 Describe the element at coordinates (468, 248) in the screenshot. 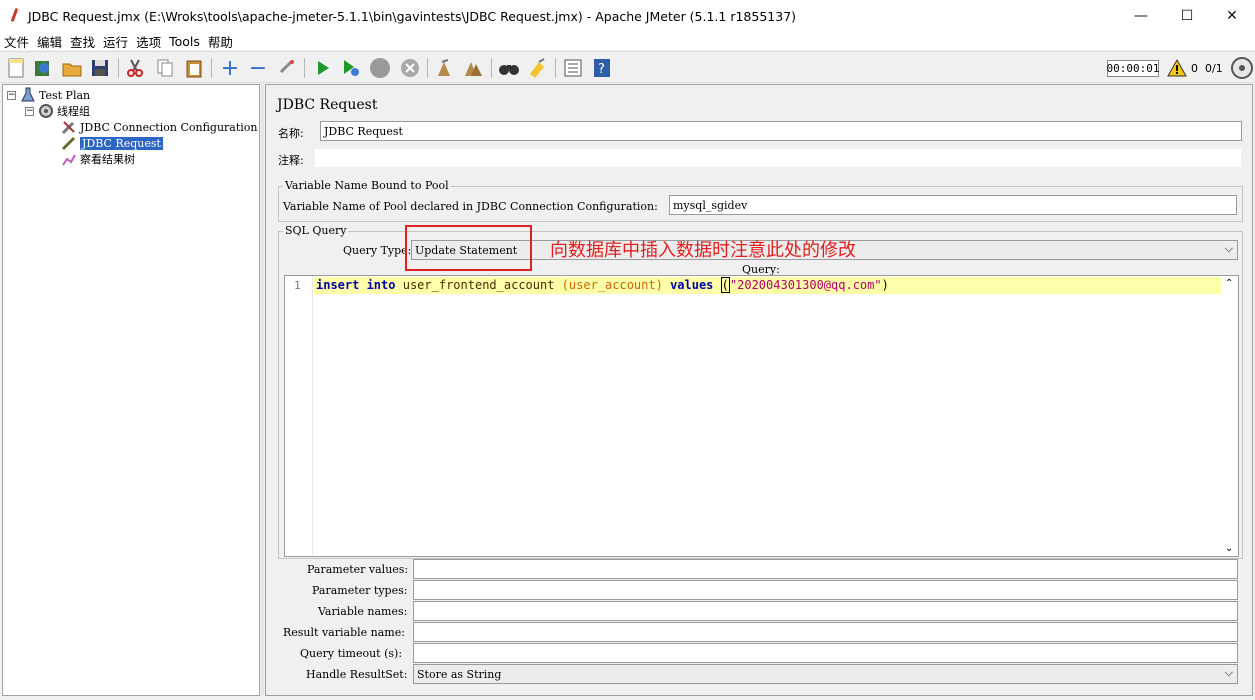

I see `annotation-highlight-box` at that location.